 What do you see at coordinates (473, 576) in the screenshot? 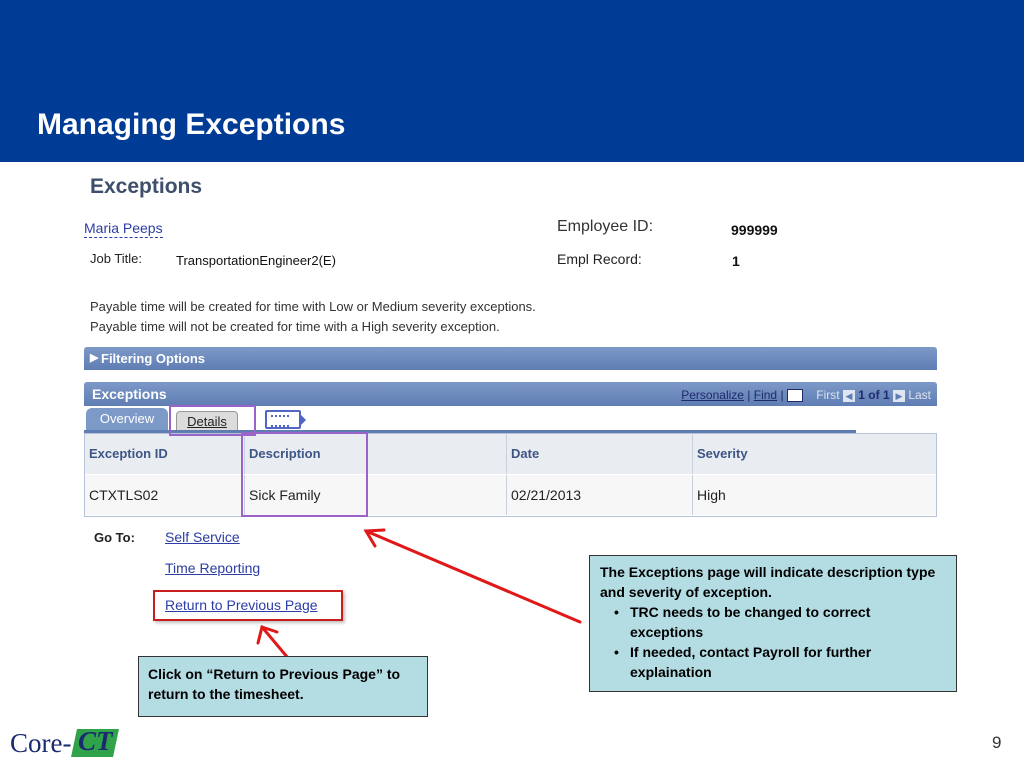
I see `arrow-to-description` at bounding box center [473, 576].